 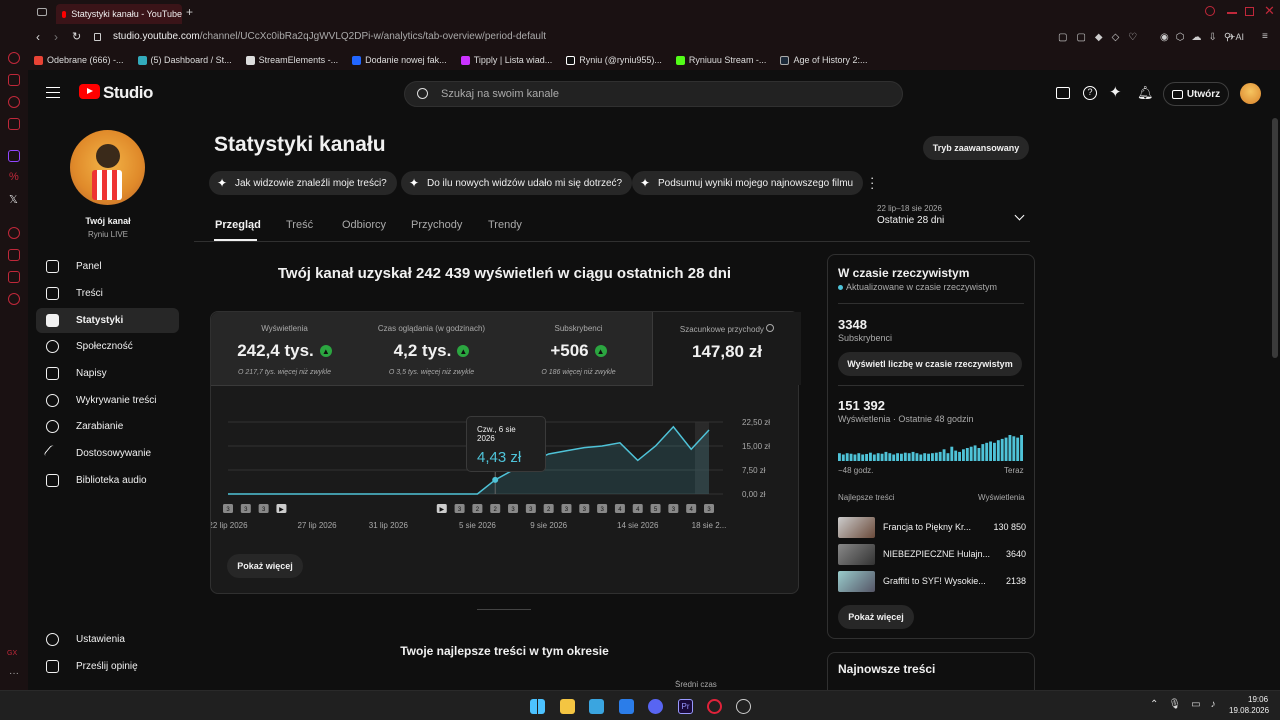 What do you see at coordinates (107, 293) in the screenshot?
I see `nav-item-tresci: Treści` at bounding box center [107, 293].